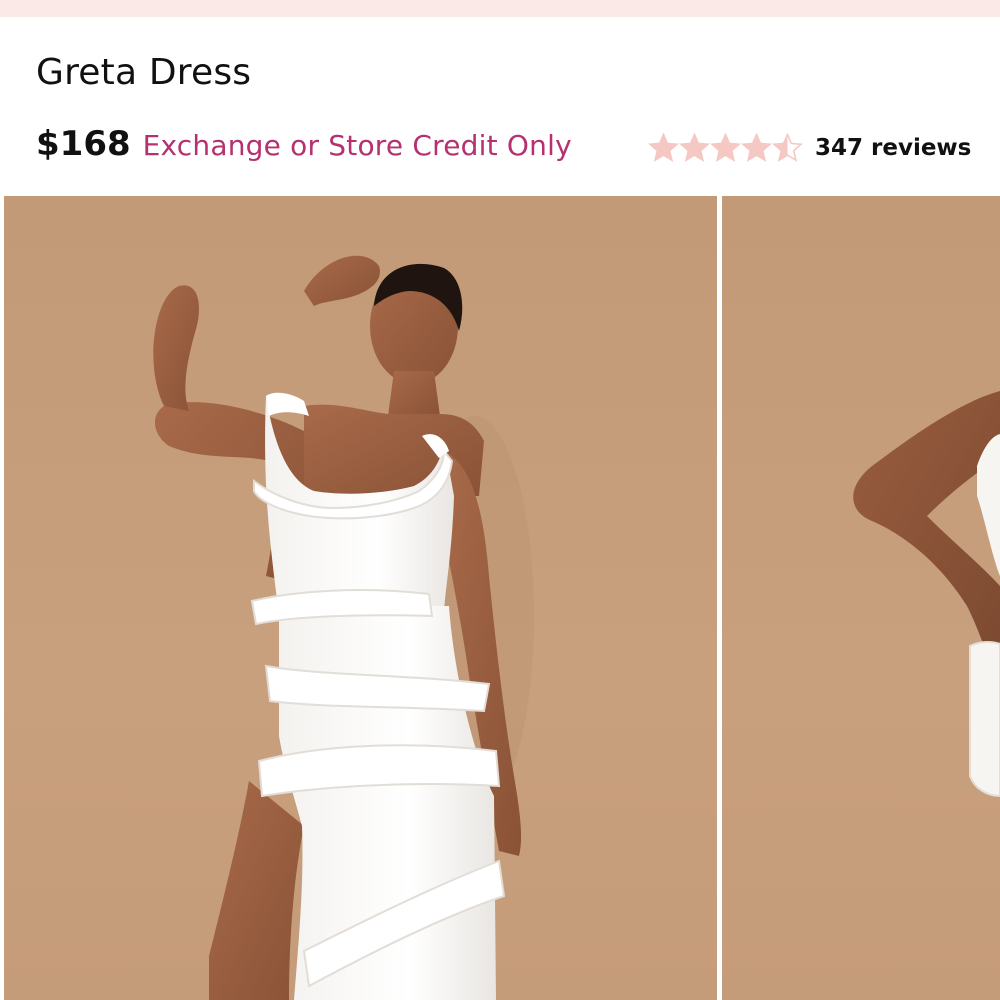 The height and width of the screenshot is (1000, 1000). What do you see at coordinates (893, 148) in the screenshot?
I see `review-count-link: 347 reviews` at bounding box center [893, 148].